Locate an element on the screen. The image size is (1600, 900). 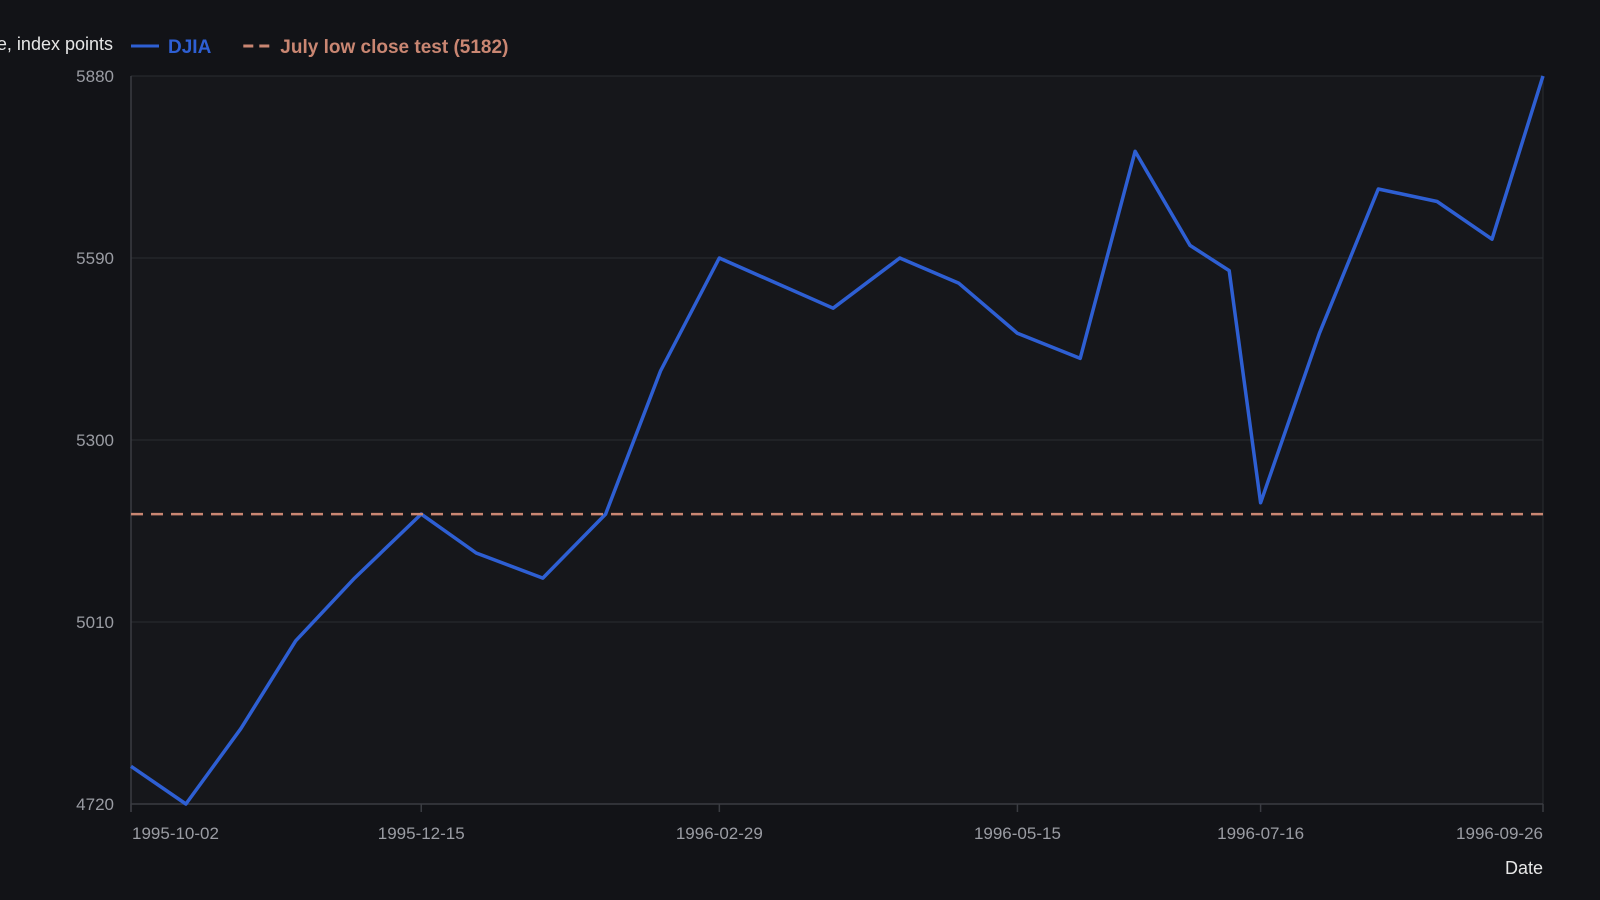
y-tick-label: 4720 is located at coordinates (95, 804).